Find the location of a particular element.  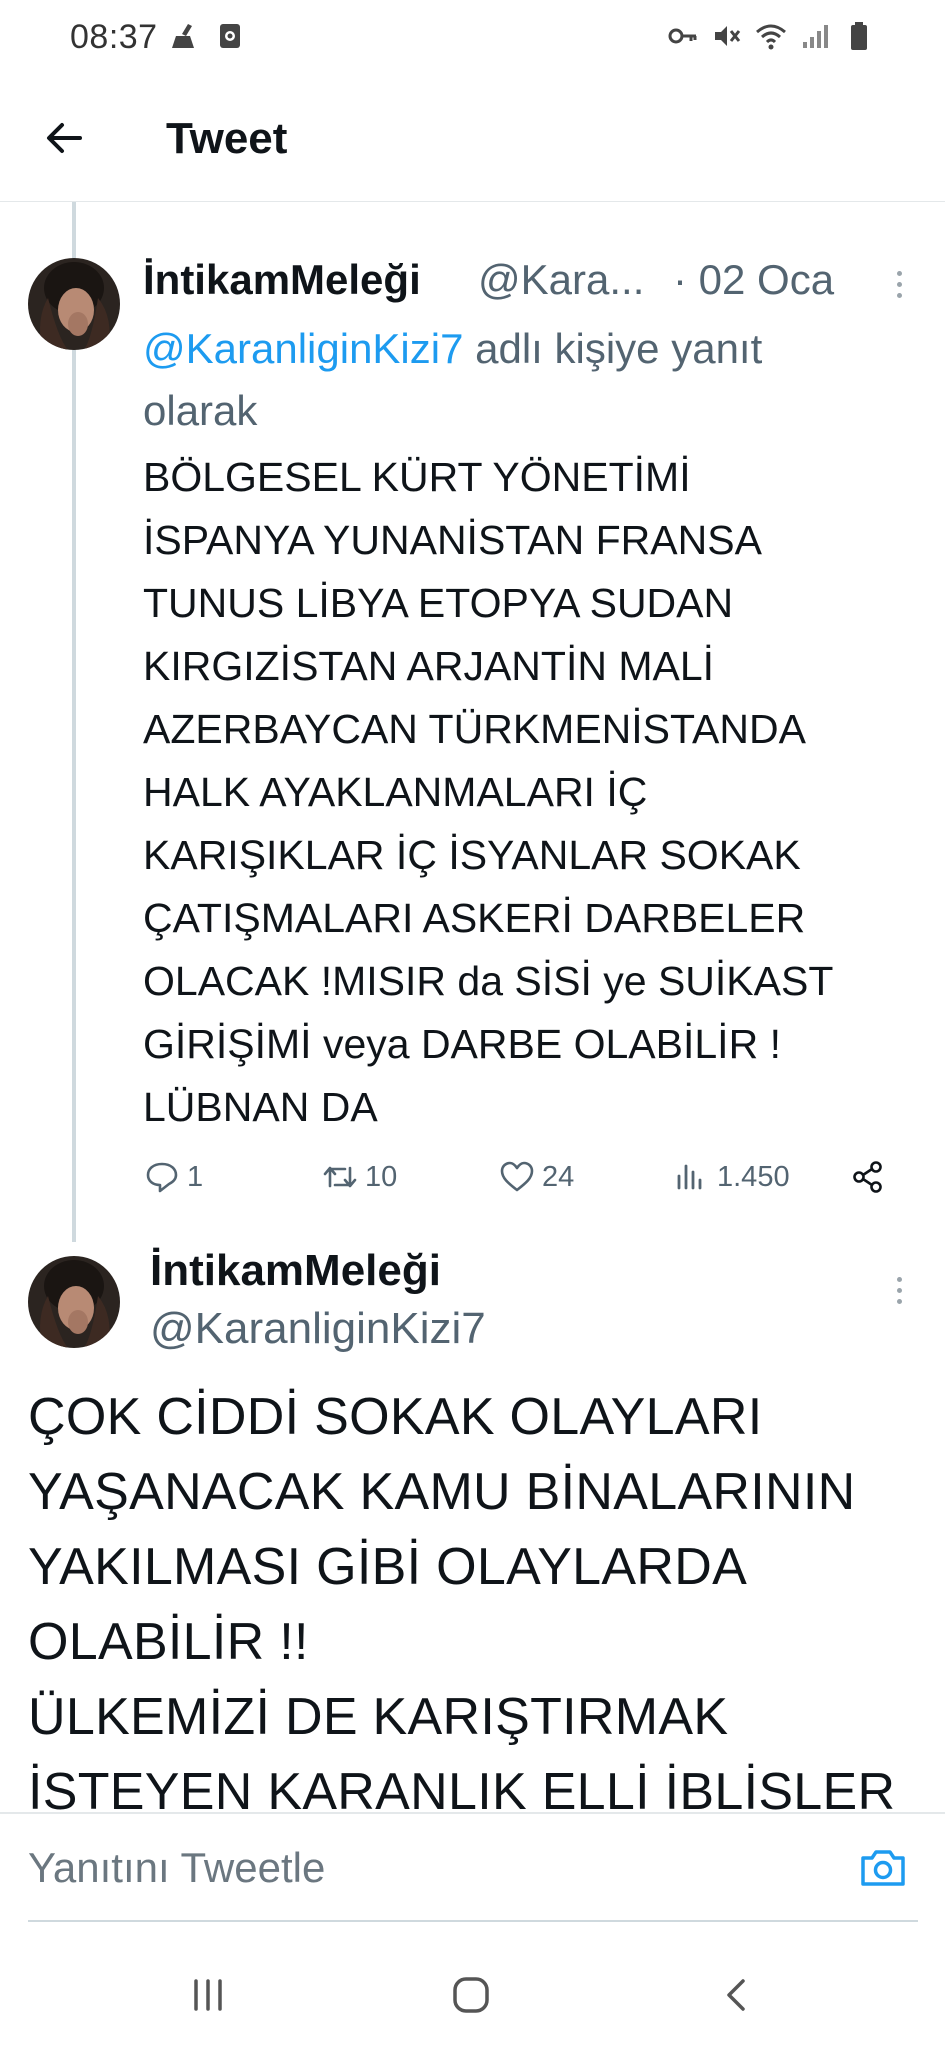

reply-mention-link: @KaranliginKizi7 is located at coordinates (303, 348).